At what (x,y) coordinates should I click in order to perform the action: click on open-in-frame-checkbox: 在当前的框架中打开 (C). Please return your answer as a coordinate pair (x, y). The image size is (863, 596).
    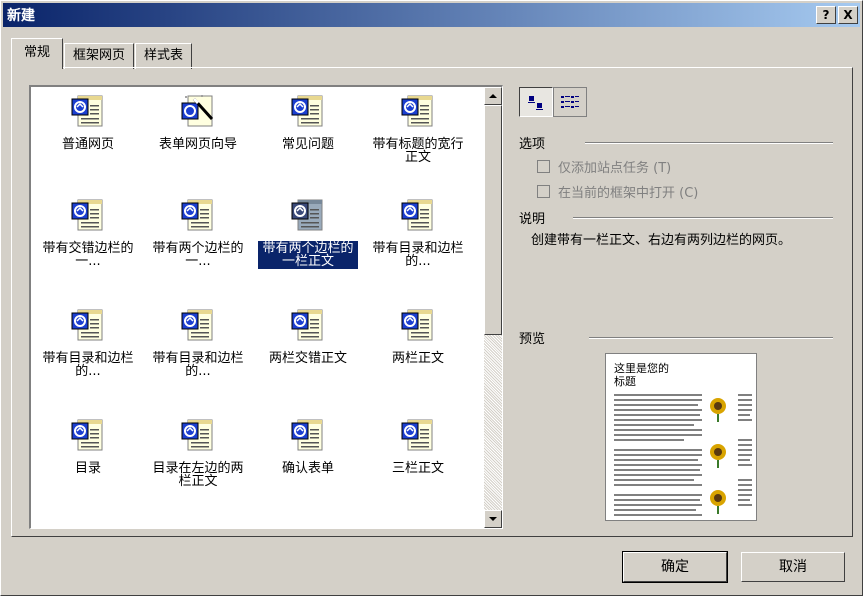
    Looking at the image, I should click on (617, 191).